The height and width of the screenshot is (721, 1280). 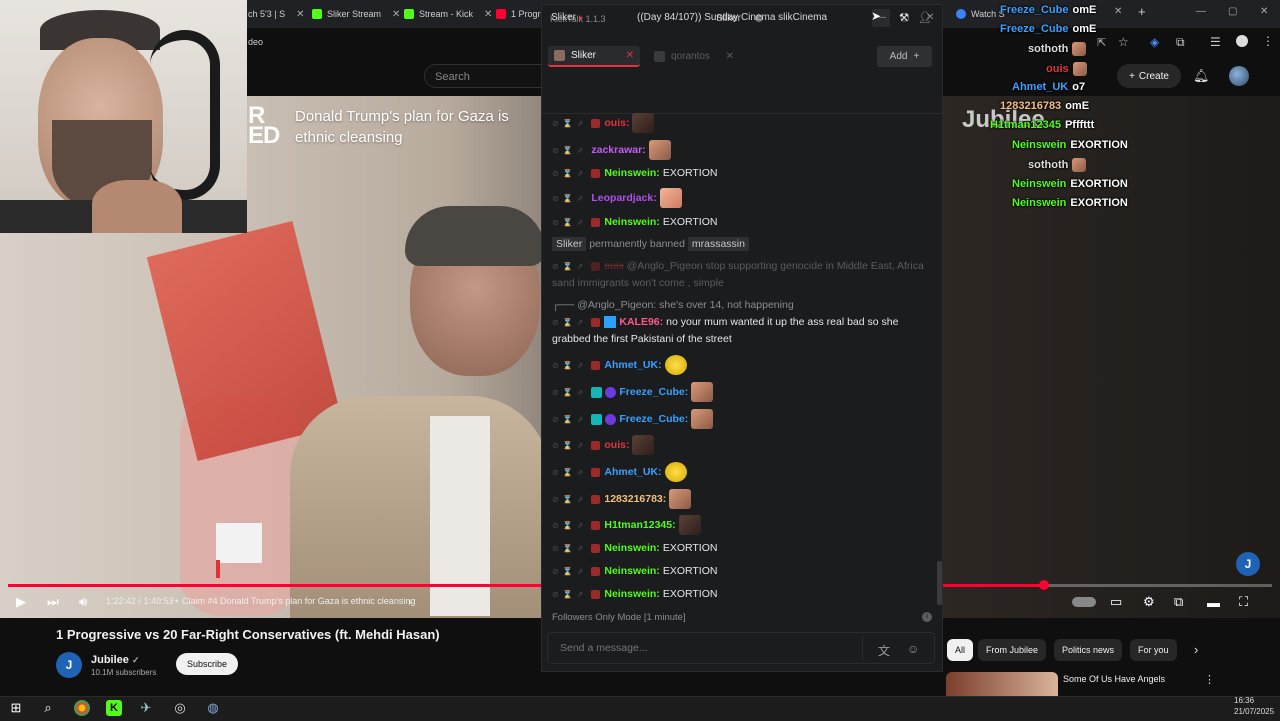 What do you see at coordinates (448, 14) in the screenshot?
I see `browser-tab: Stream - Kick ✕` at bounding box center [448, 14].